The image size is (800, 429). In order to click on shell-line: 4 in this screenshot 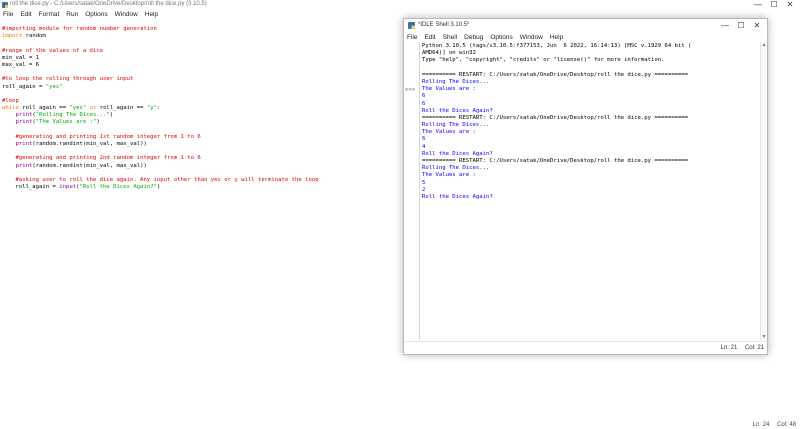, I will do `click(424, 146)`.